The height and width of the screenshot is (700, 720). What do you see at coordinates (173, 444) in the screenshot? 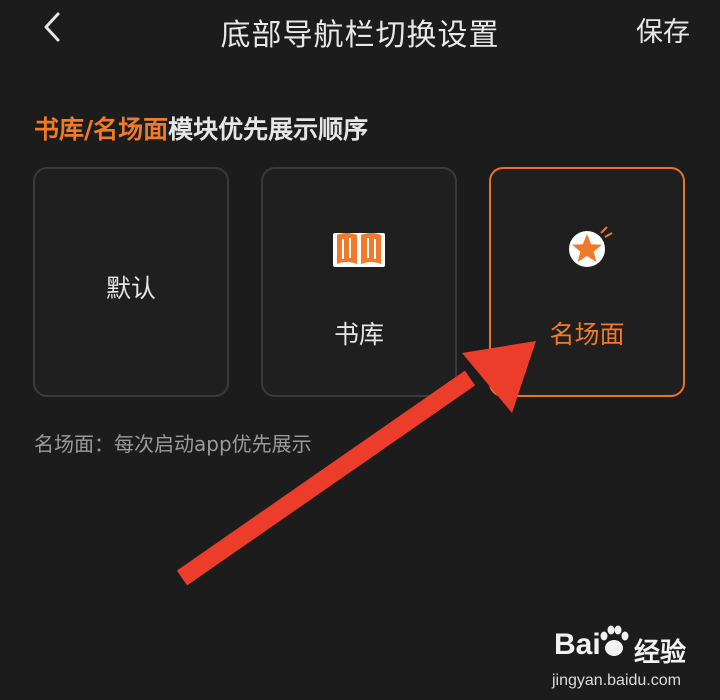
I see `hint-text: 名场面：每次启动app优先展示` at bounding box center [173, 444].